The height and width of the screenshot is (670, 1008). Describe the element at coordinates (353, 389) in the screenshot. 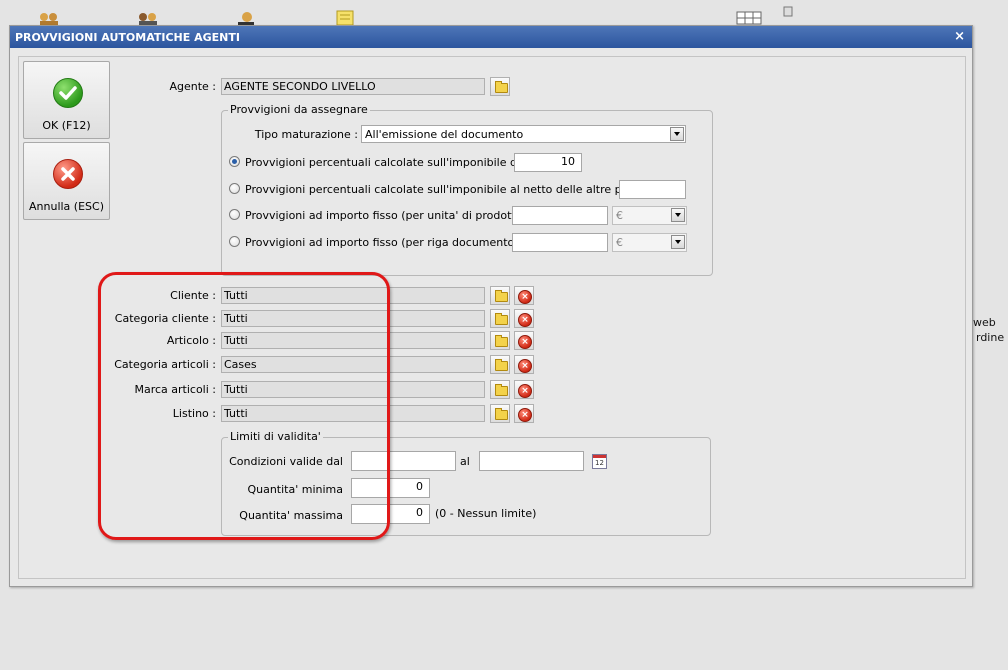

I see `brand-field: Tutti` at that location.